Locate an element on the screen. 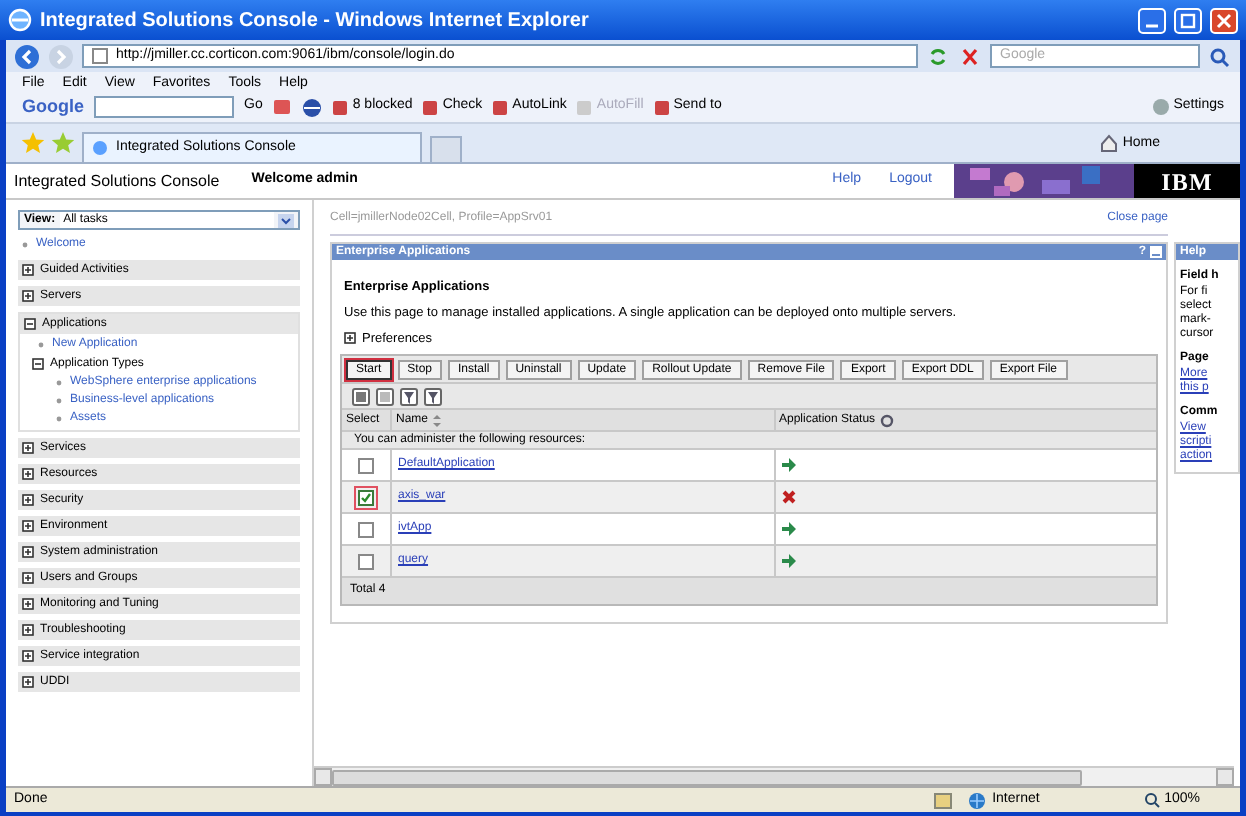 The image size is (1246, 816). back-icon is located at coordinates (27, 56).